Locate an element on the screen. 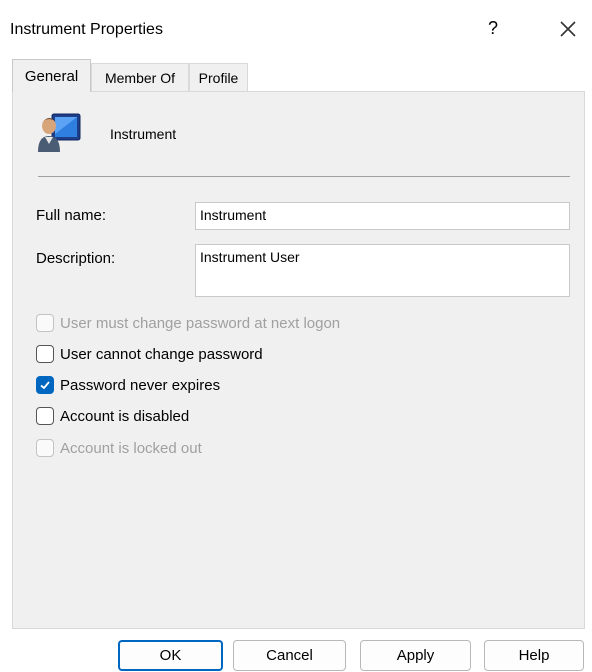  help-button-label: Help is located at coordinates (534, 655).